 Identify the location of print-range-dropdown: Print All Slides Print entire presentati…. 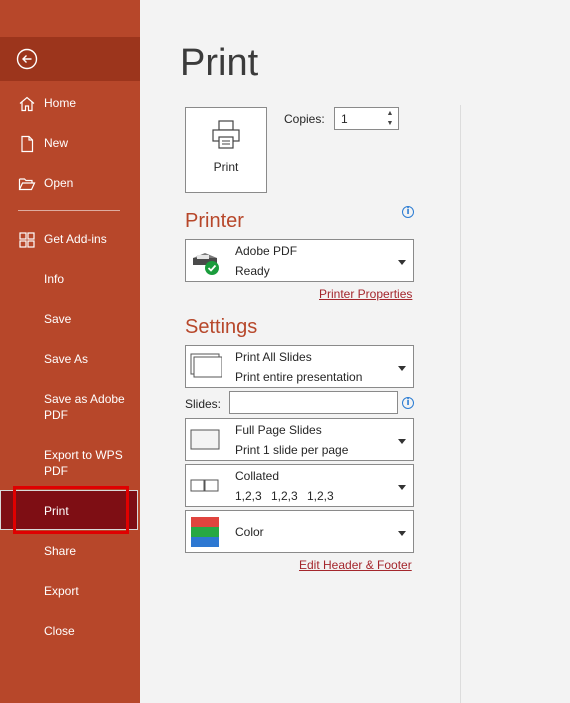
(299, 366).